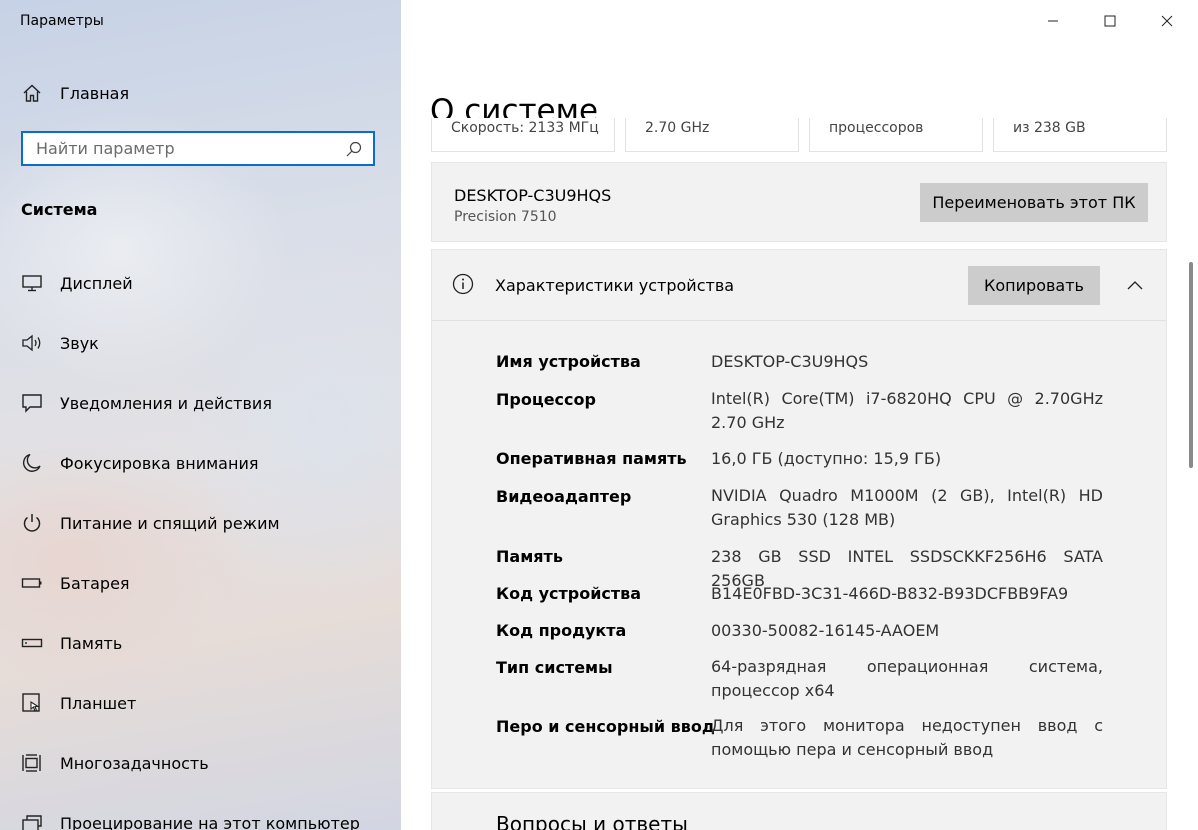 The height and width of the screenshot is (830, 1198). Describe the element at coordinates (79, 343) in the screenshot. I see `sidebar-item-label: Звук` at that location.